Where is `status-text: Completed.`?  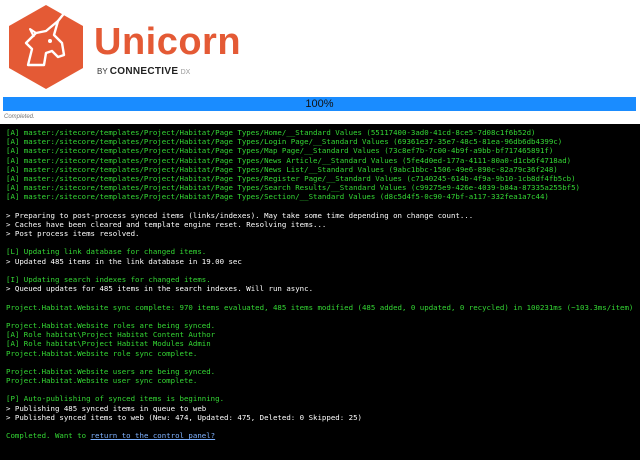
status-text: Completed. is located at coordinates (19, 117).